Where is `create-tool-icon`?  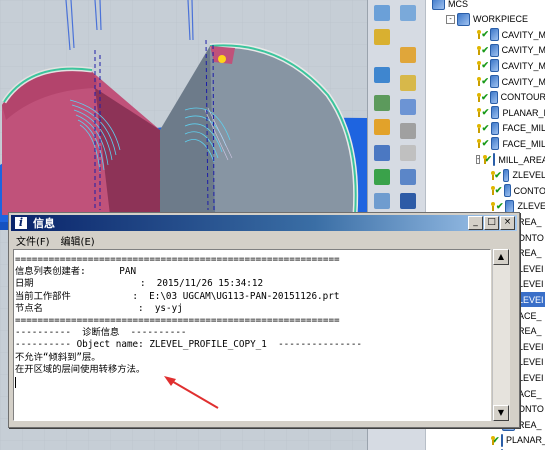 create-tool-icon is located at coordinates (408, 55).